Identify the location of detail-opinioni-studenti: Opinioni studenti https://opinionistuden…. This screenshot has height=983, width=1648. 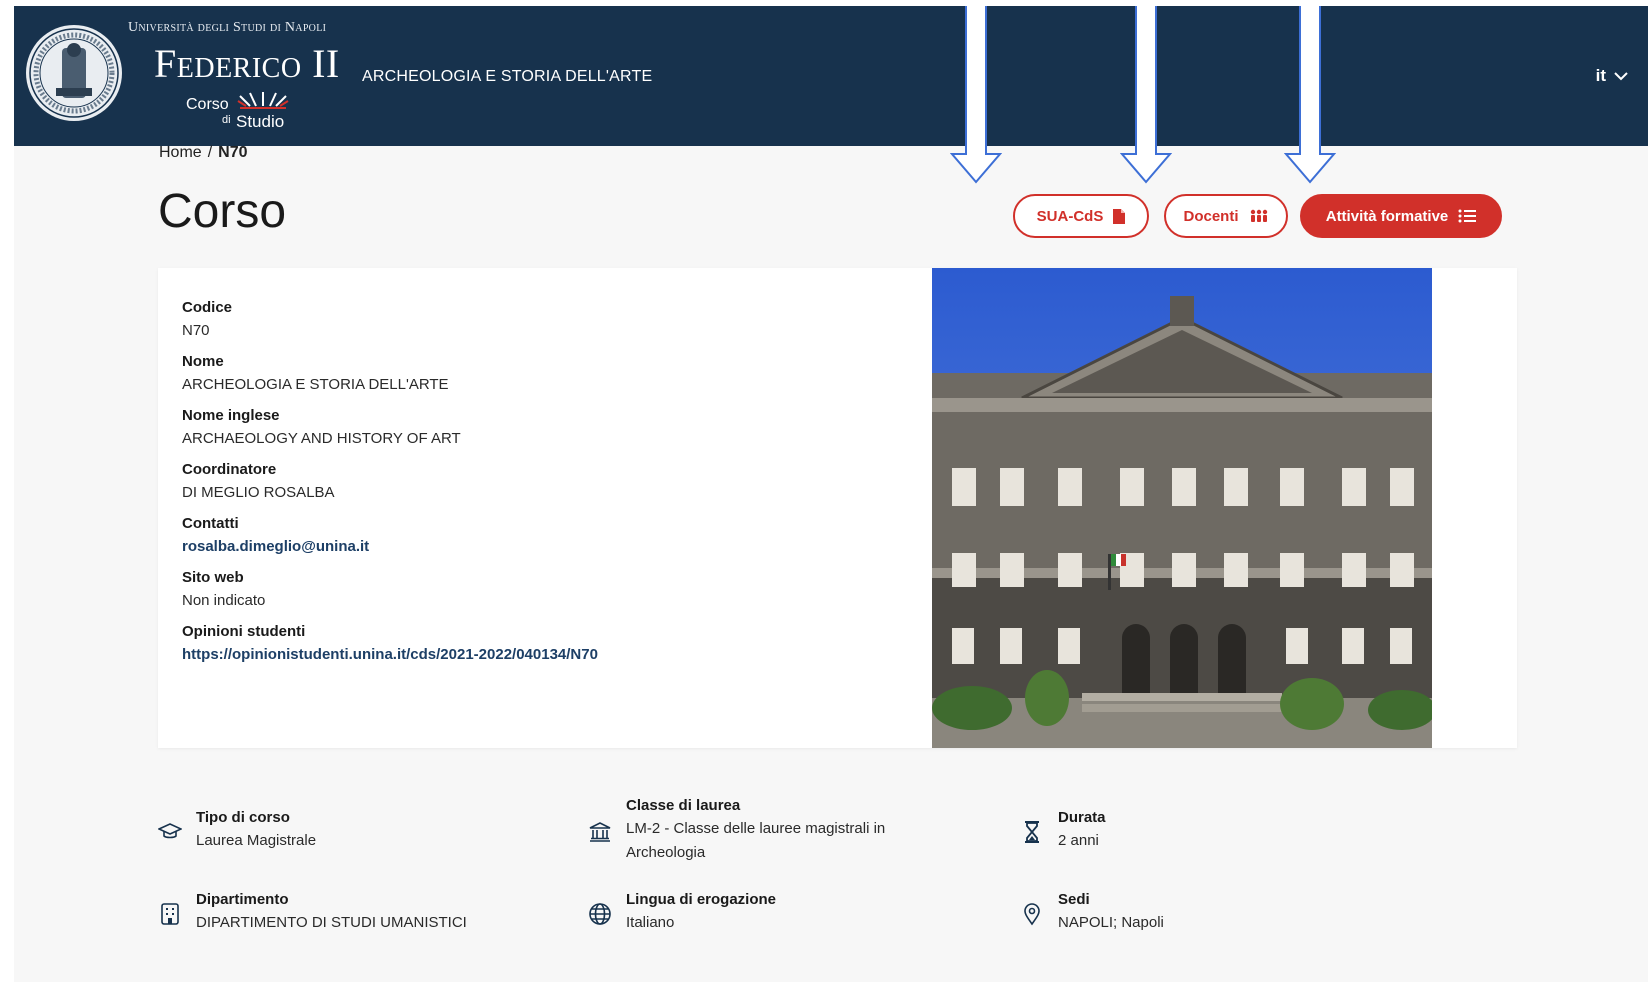
(542, 643).